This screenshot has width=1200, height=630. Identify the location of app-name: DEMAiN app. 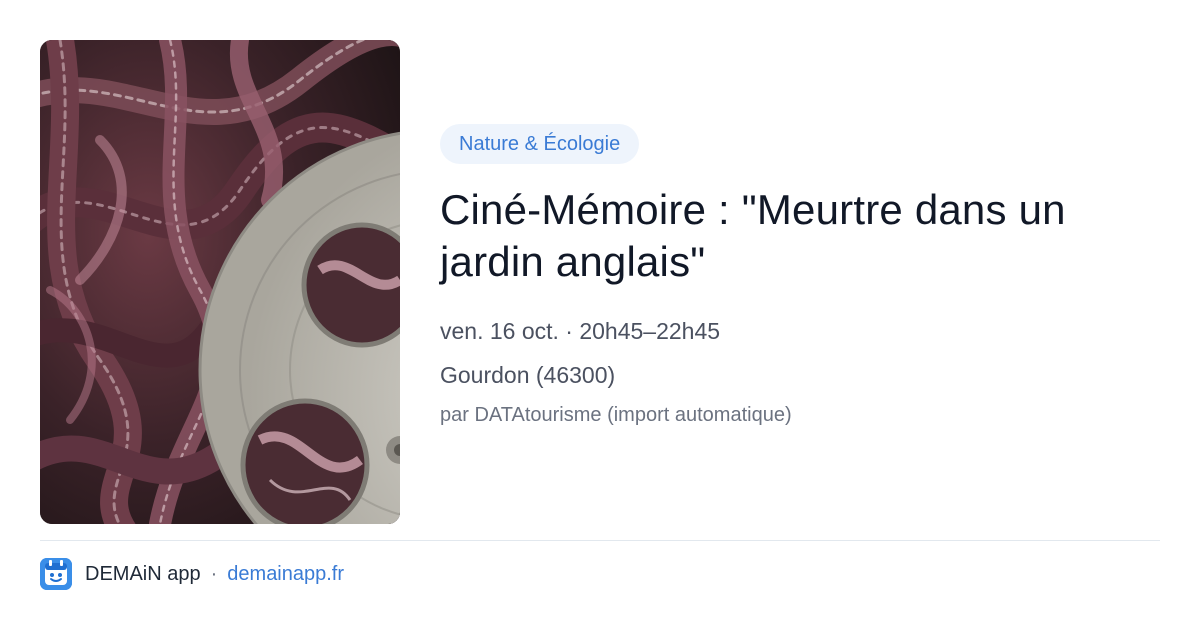
(143, 573).